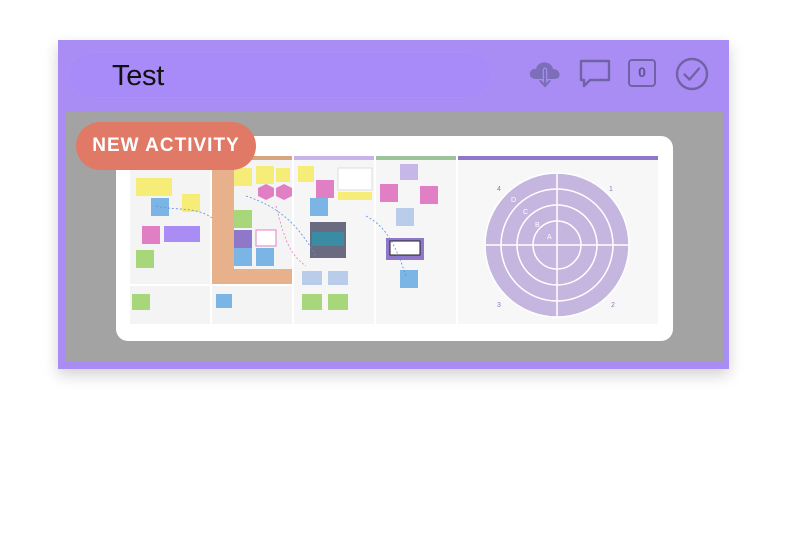  I want to click on check-circle-icon, so click(692, 74).